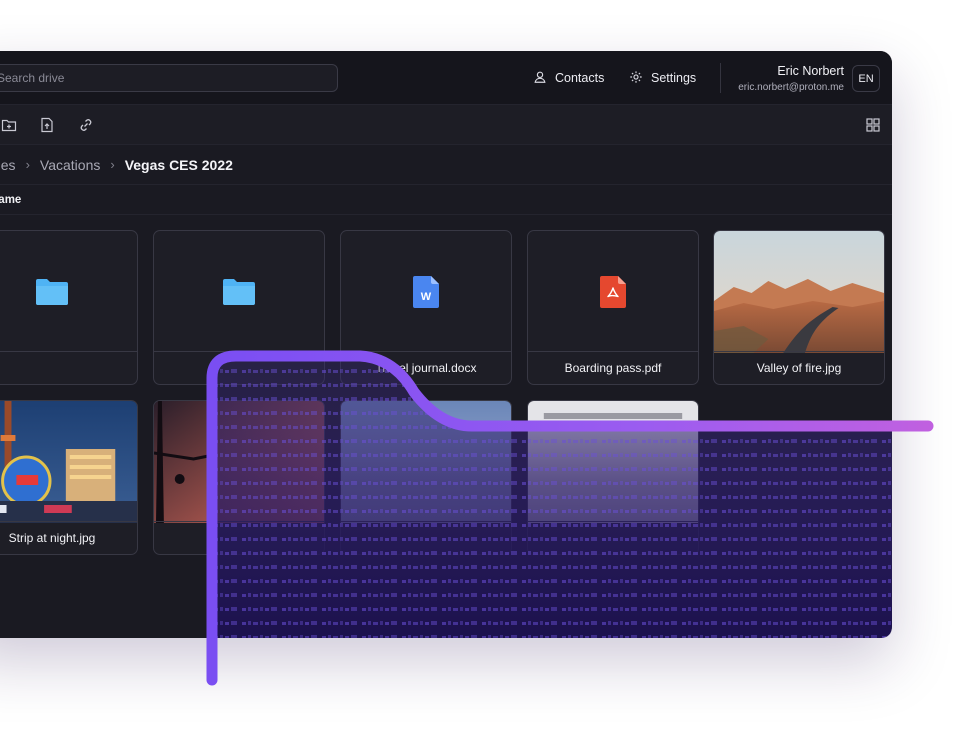 This screenshot has width=960, height=743. I want to click on contacts-icon, so click(540, 78).